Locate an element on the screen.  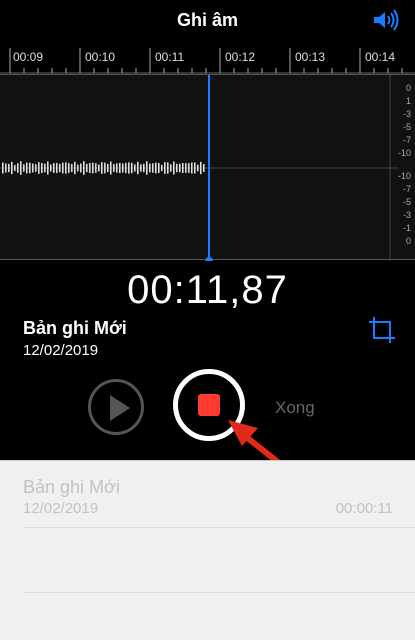
stop-icon is located at coordinates (209, 405).